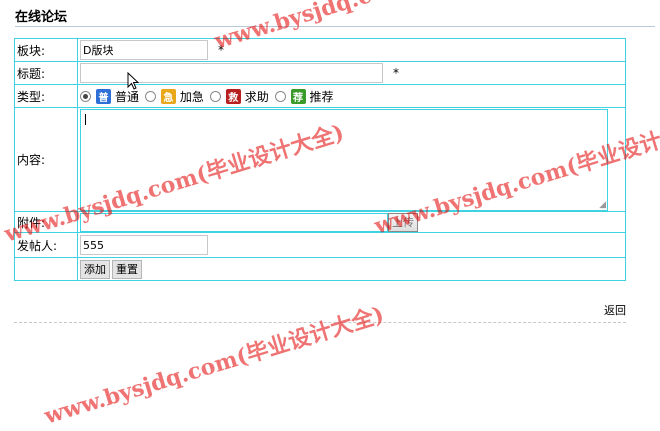  What do you see at coordinates (351, 245) in the screenshot?
I see `poster-cell: 555` at bounding box center [351, 245].